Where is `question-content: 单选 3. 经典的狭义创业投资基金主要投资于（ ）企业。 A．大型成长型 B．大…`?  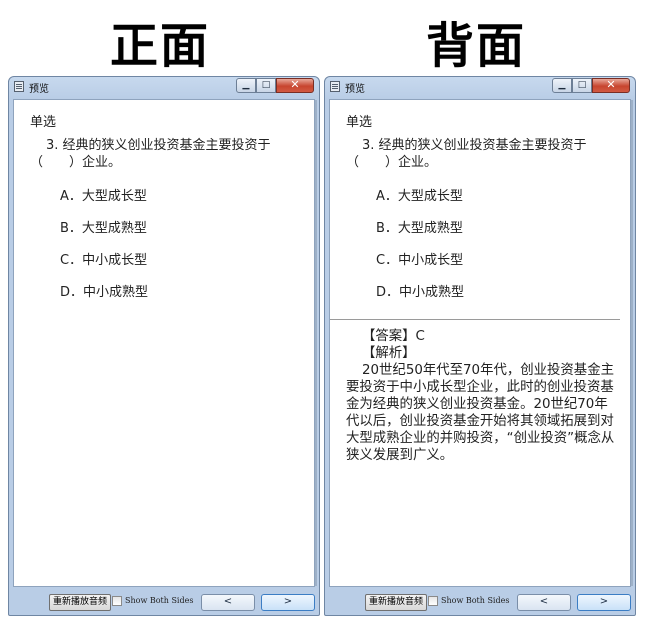 question-content: 单选 3. 经典的狭义创业投资基金主要投资于（ ）企业。 A．大型成长型 B．大… is located at coordinates (166, 211).